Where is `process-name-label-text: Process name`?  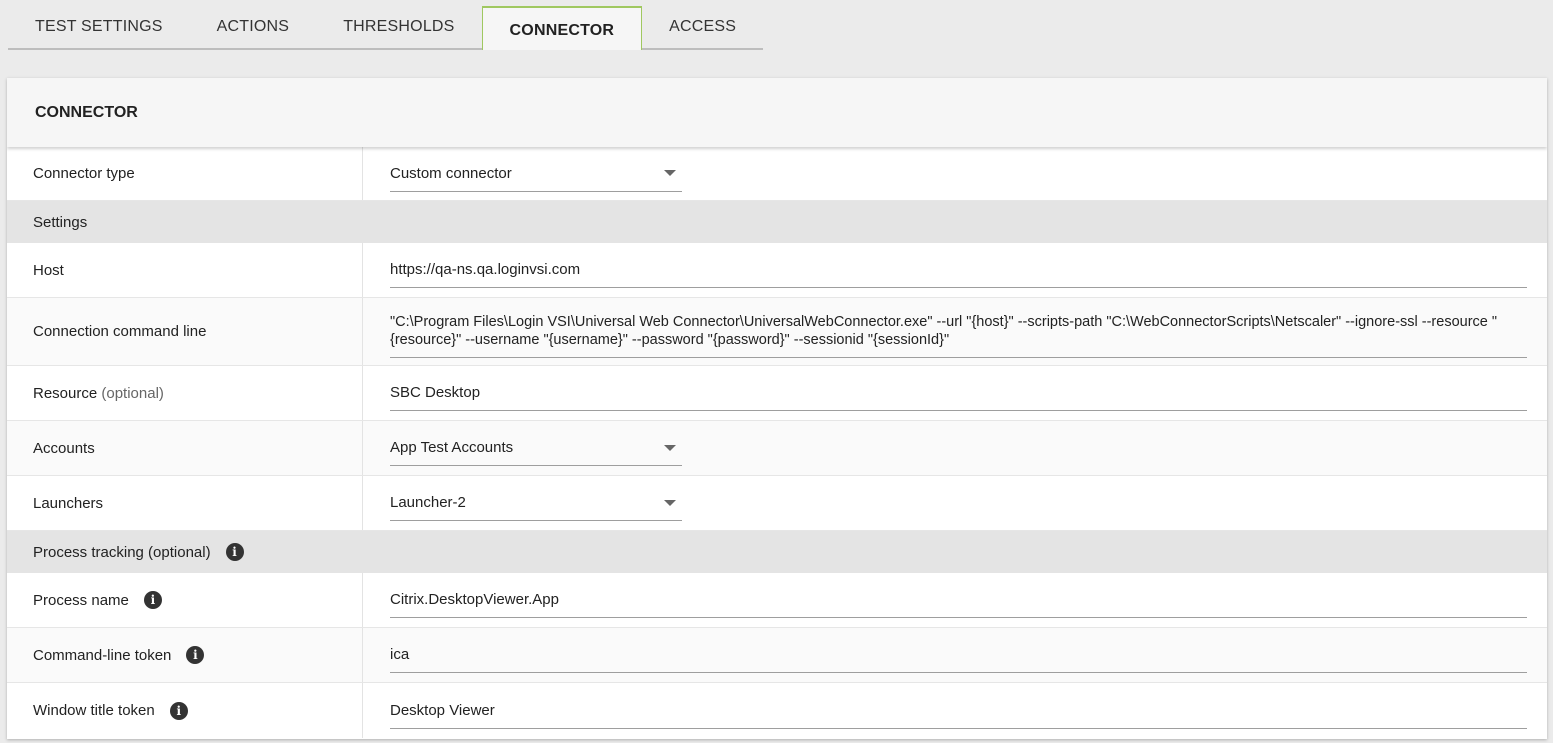 process-name-label-text: Process name is located at coordinates (81, 600).